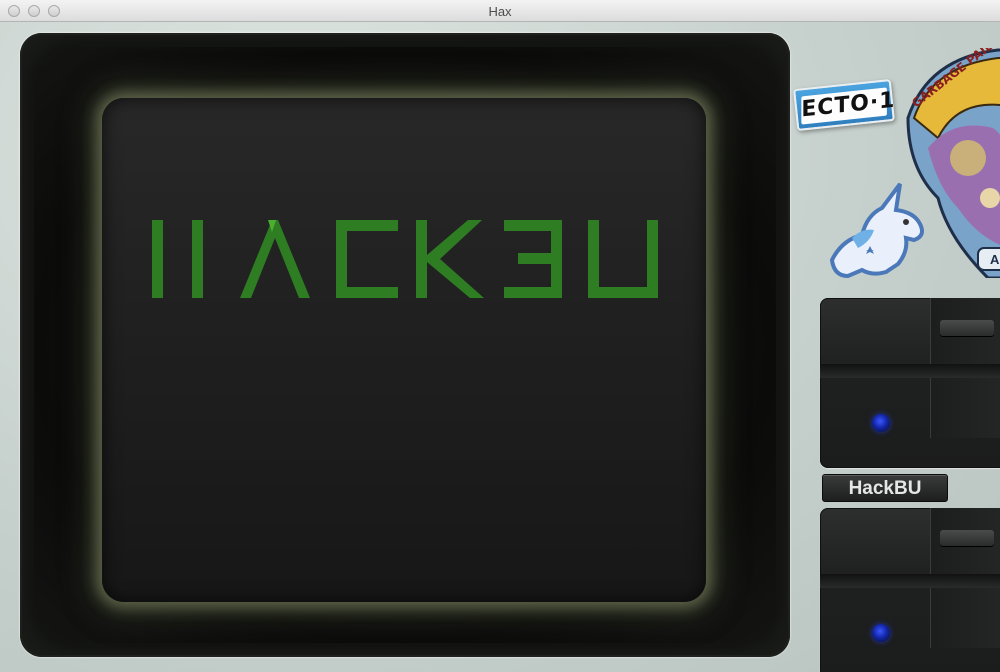 This screenshot has width=1000, height=672. What do you see at coordinates (995, 259) in the screenshot?
I see `gpk-corner-label: A` at bounding box center [995, 259].